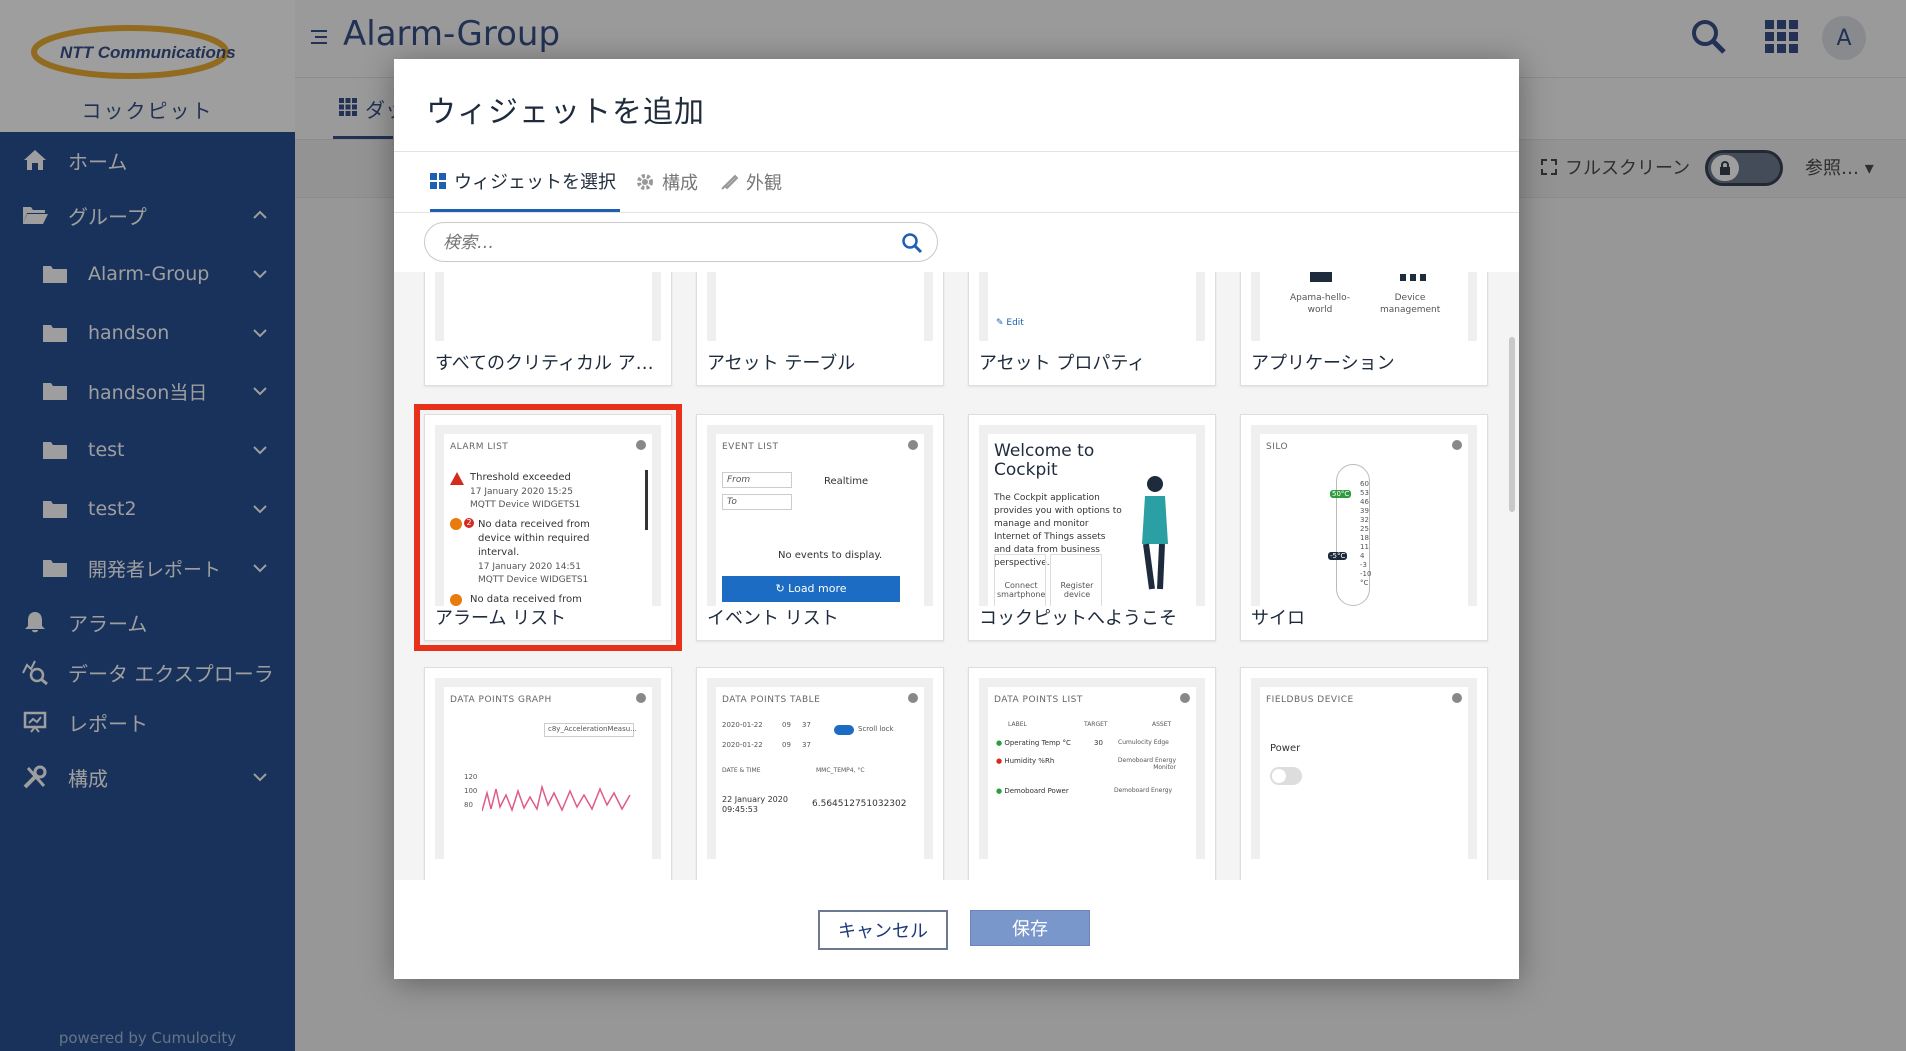 The height and width of the screenshot is (1051, 1906). Describe the element at coordinates (1017, 724) in the screenshot. I see `list-header: LABEL` at that location.